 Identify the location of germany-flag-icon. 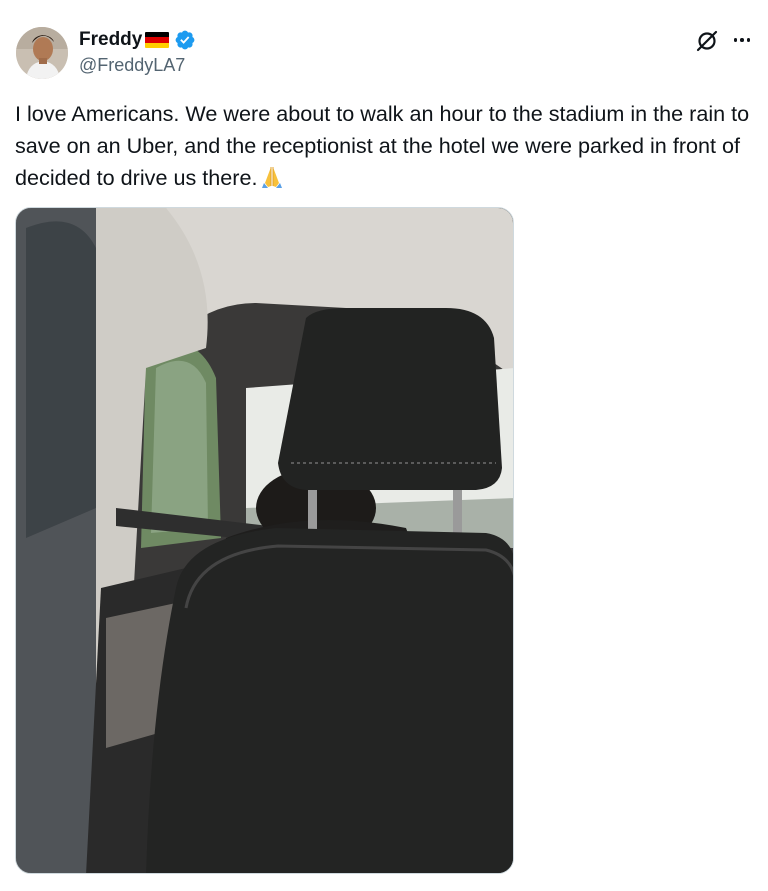
(157, 40).